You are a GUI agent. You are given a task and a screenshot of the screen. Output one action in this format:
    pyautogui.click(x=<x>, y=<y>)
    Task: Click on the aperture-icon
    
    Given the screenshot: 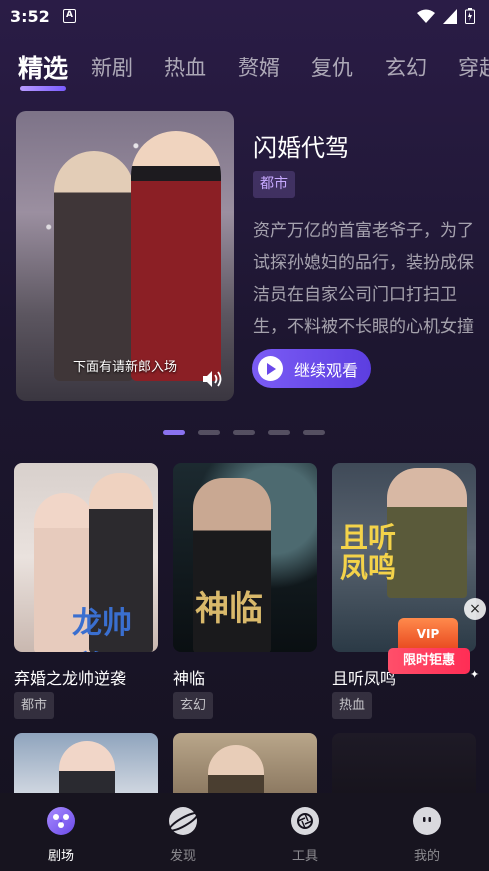 What is the action you would take?
    pyautogui.click(x=305, y=821)
    